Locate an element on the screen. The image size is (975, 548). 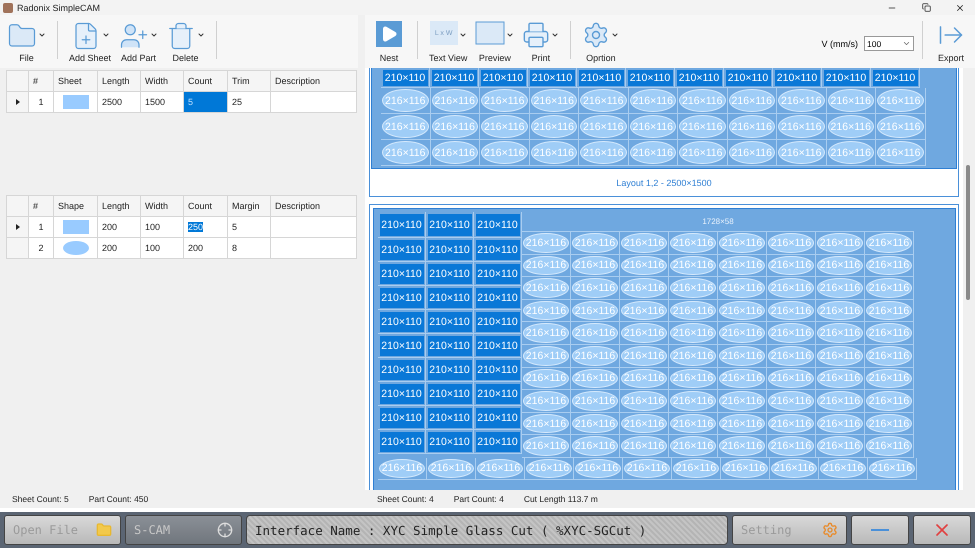
toolbar-button: Preview is located at coordinates (495, 42).